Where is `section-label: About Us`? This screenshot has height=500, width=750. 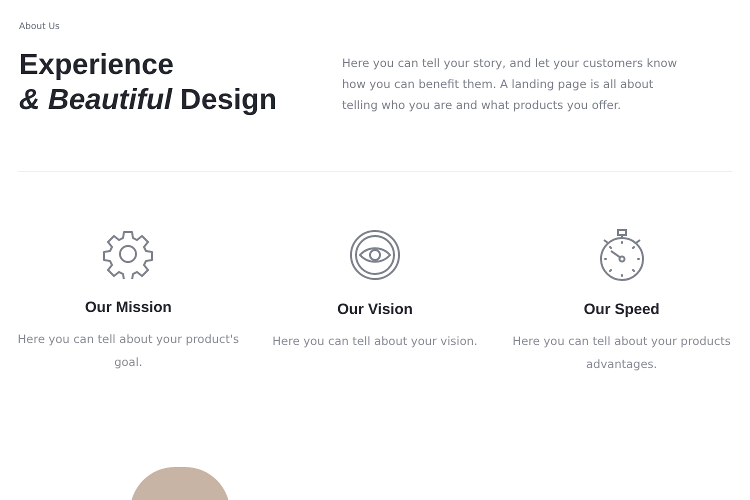 section-label: About Us is located at coordinates (40, 27).